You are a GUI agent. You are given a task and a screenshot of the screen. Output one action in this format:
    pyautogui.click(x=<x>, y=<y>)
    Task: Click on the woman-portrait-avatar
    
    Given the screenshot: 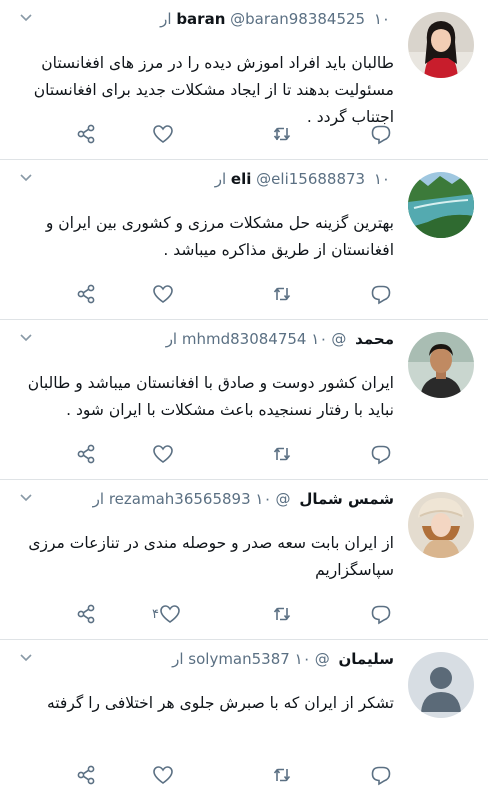 What is the action you would take?
    pyautogui.click(x=441, y=45)
    